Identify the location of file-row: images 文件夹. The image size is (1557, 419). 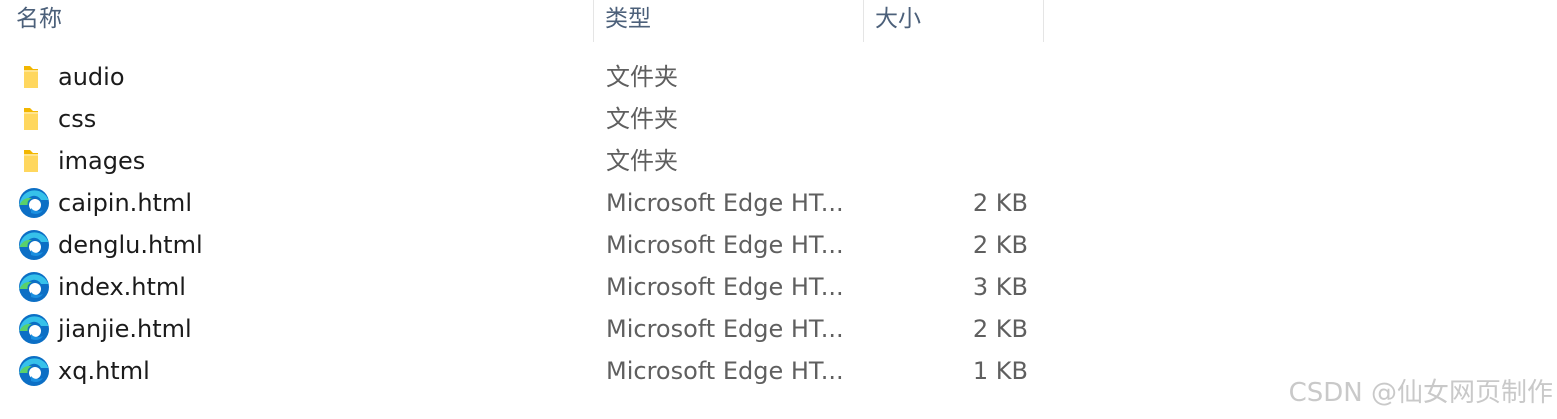
(550, 161).